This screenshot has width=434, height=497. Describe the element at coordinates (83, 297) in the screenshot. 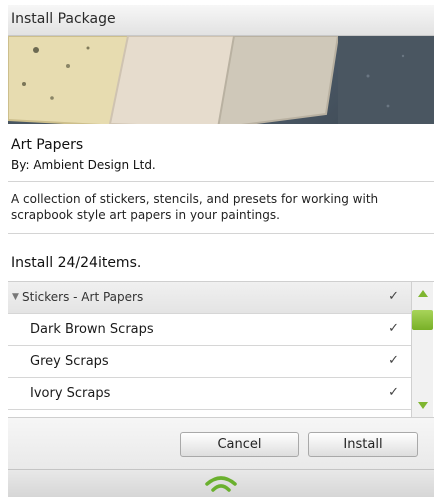

I see `group-label: Stickers - Art Papers` at that location.